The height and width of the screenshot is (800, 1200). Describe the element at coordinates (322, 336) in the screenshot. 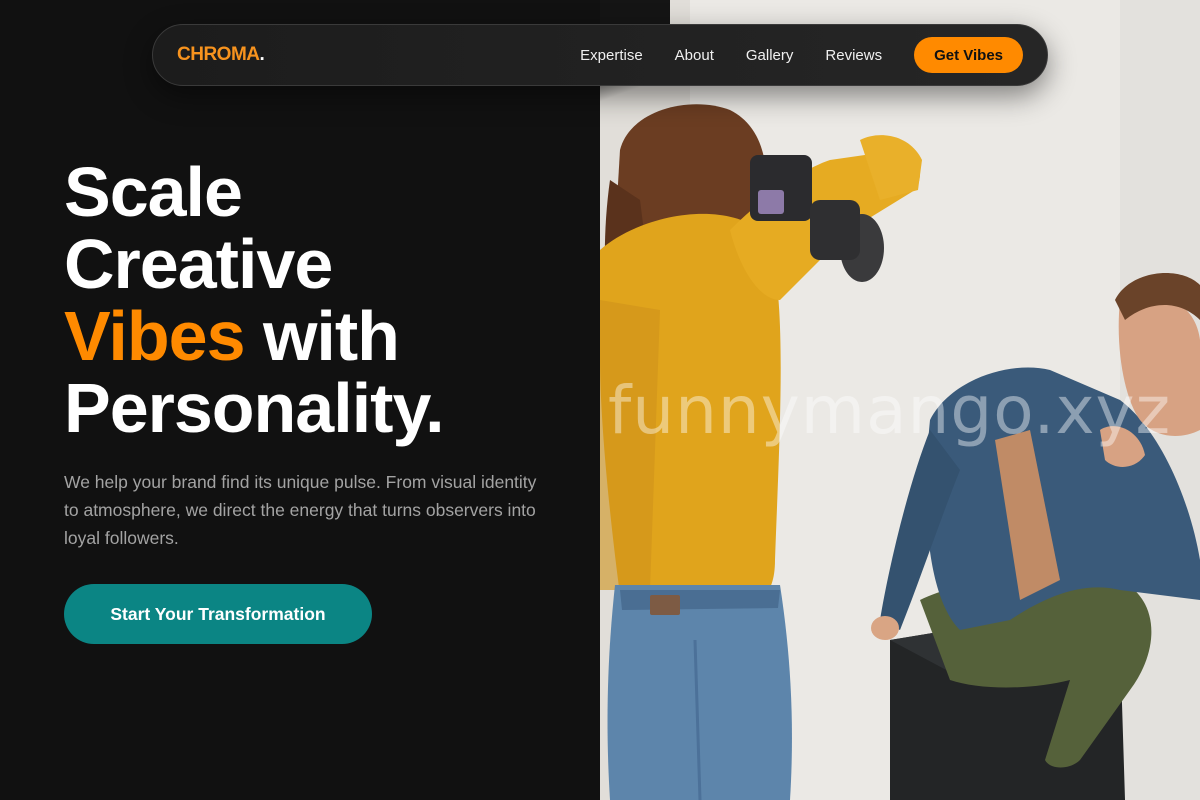

I see `headline-line-3-rest: with` at that location.